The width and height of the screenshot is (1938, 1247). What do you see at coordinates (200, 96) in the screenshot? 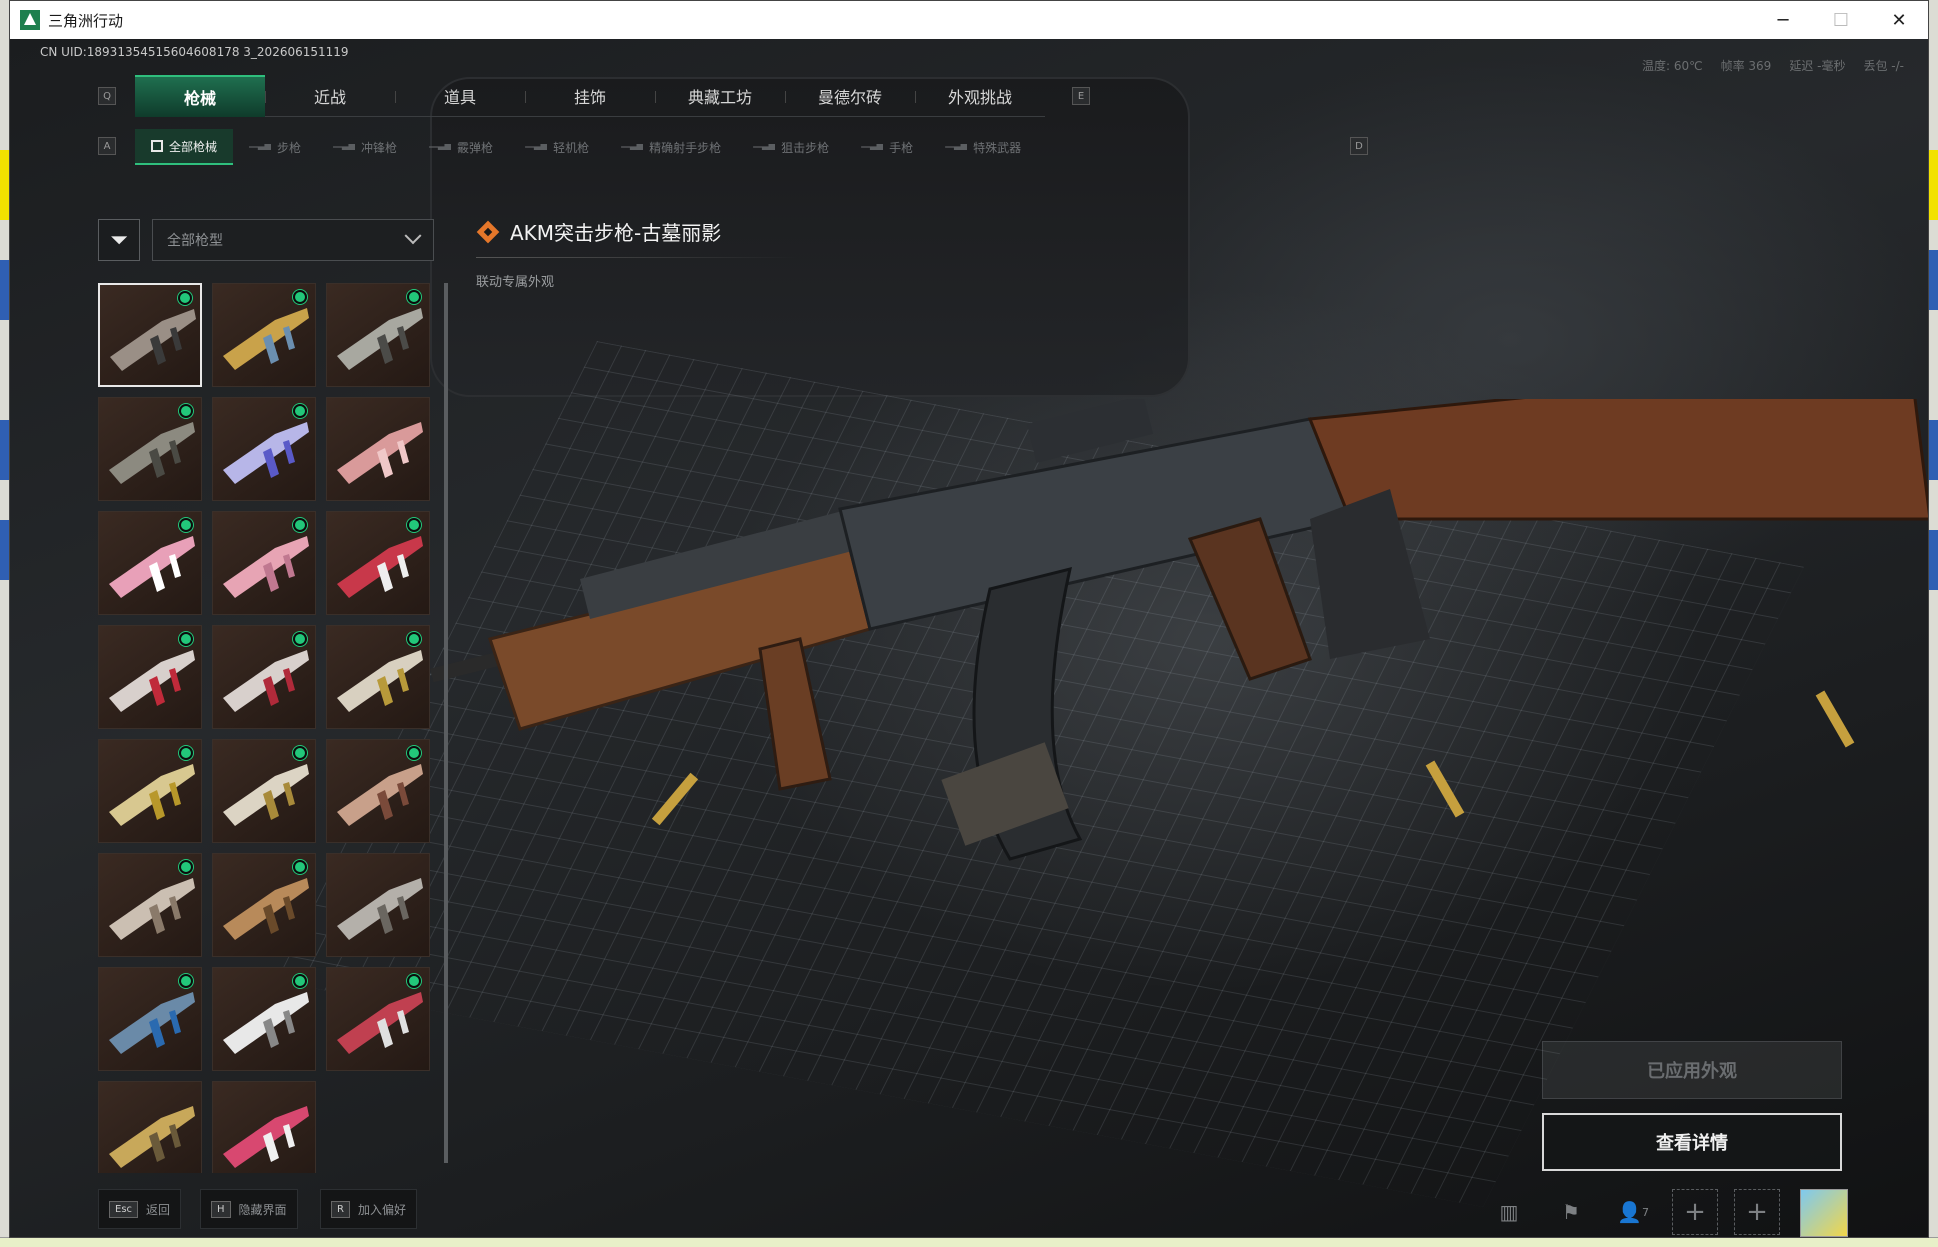
I see `tab-0: 枪械` at bounding box center [200, 96].